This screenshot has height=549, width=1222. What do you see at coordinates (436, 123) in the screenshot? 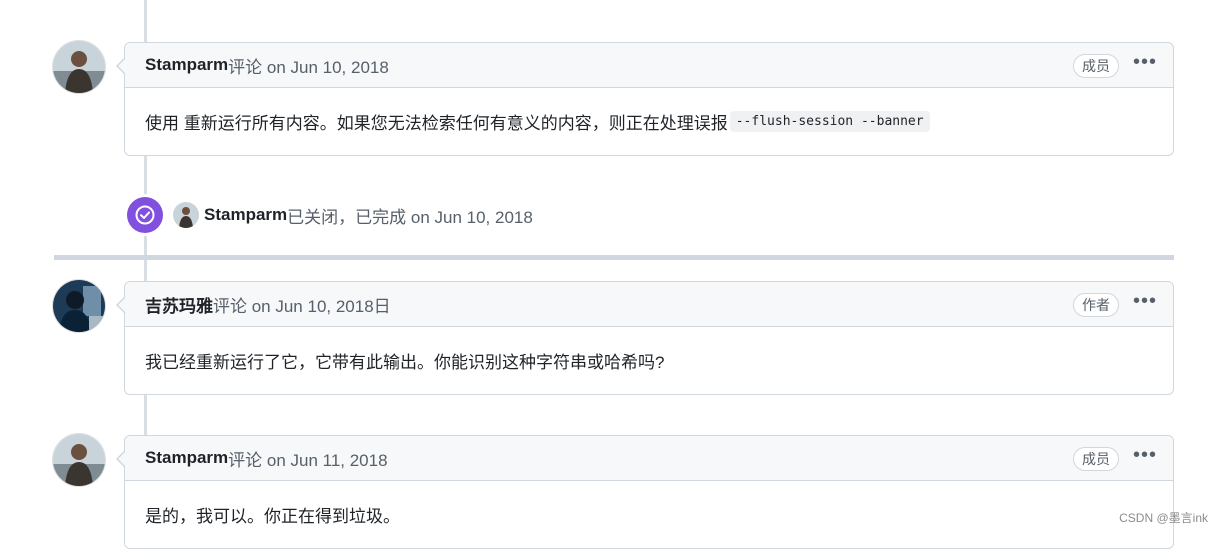
I see `comment-text: 使用 重新运行所有内容。如果您无法检索任何有意义的内容，则正在处理误报` at bounding box center [436, 123].